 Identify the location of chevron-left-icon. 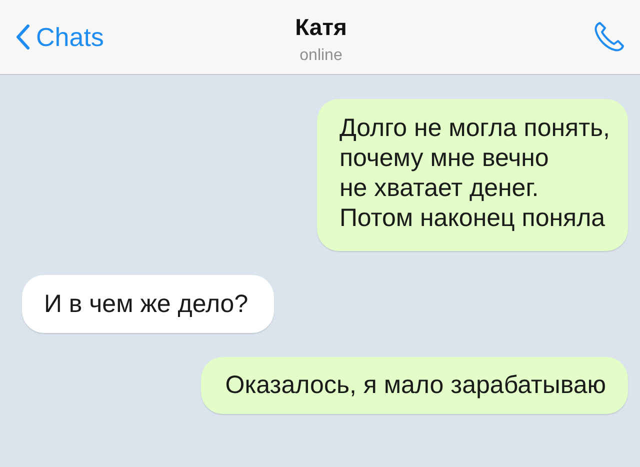
(23, 37).